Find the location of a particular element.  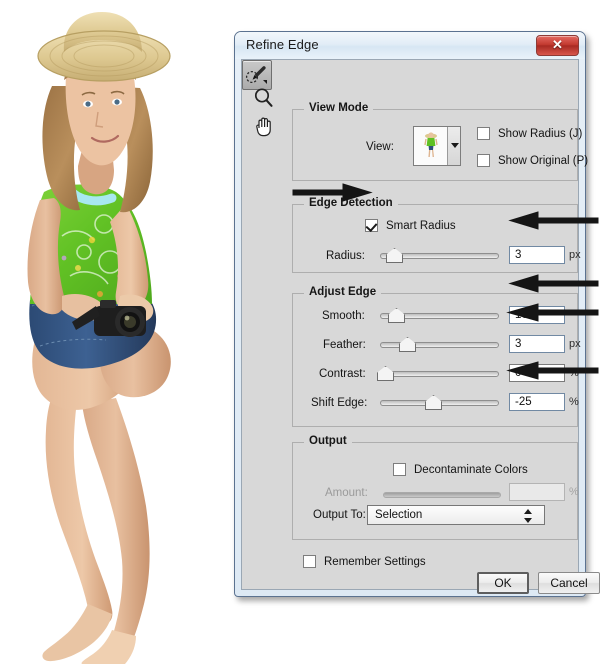

smooth-slider is located at coordinates (439, 315).